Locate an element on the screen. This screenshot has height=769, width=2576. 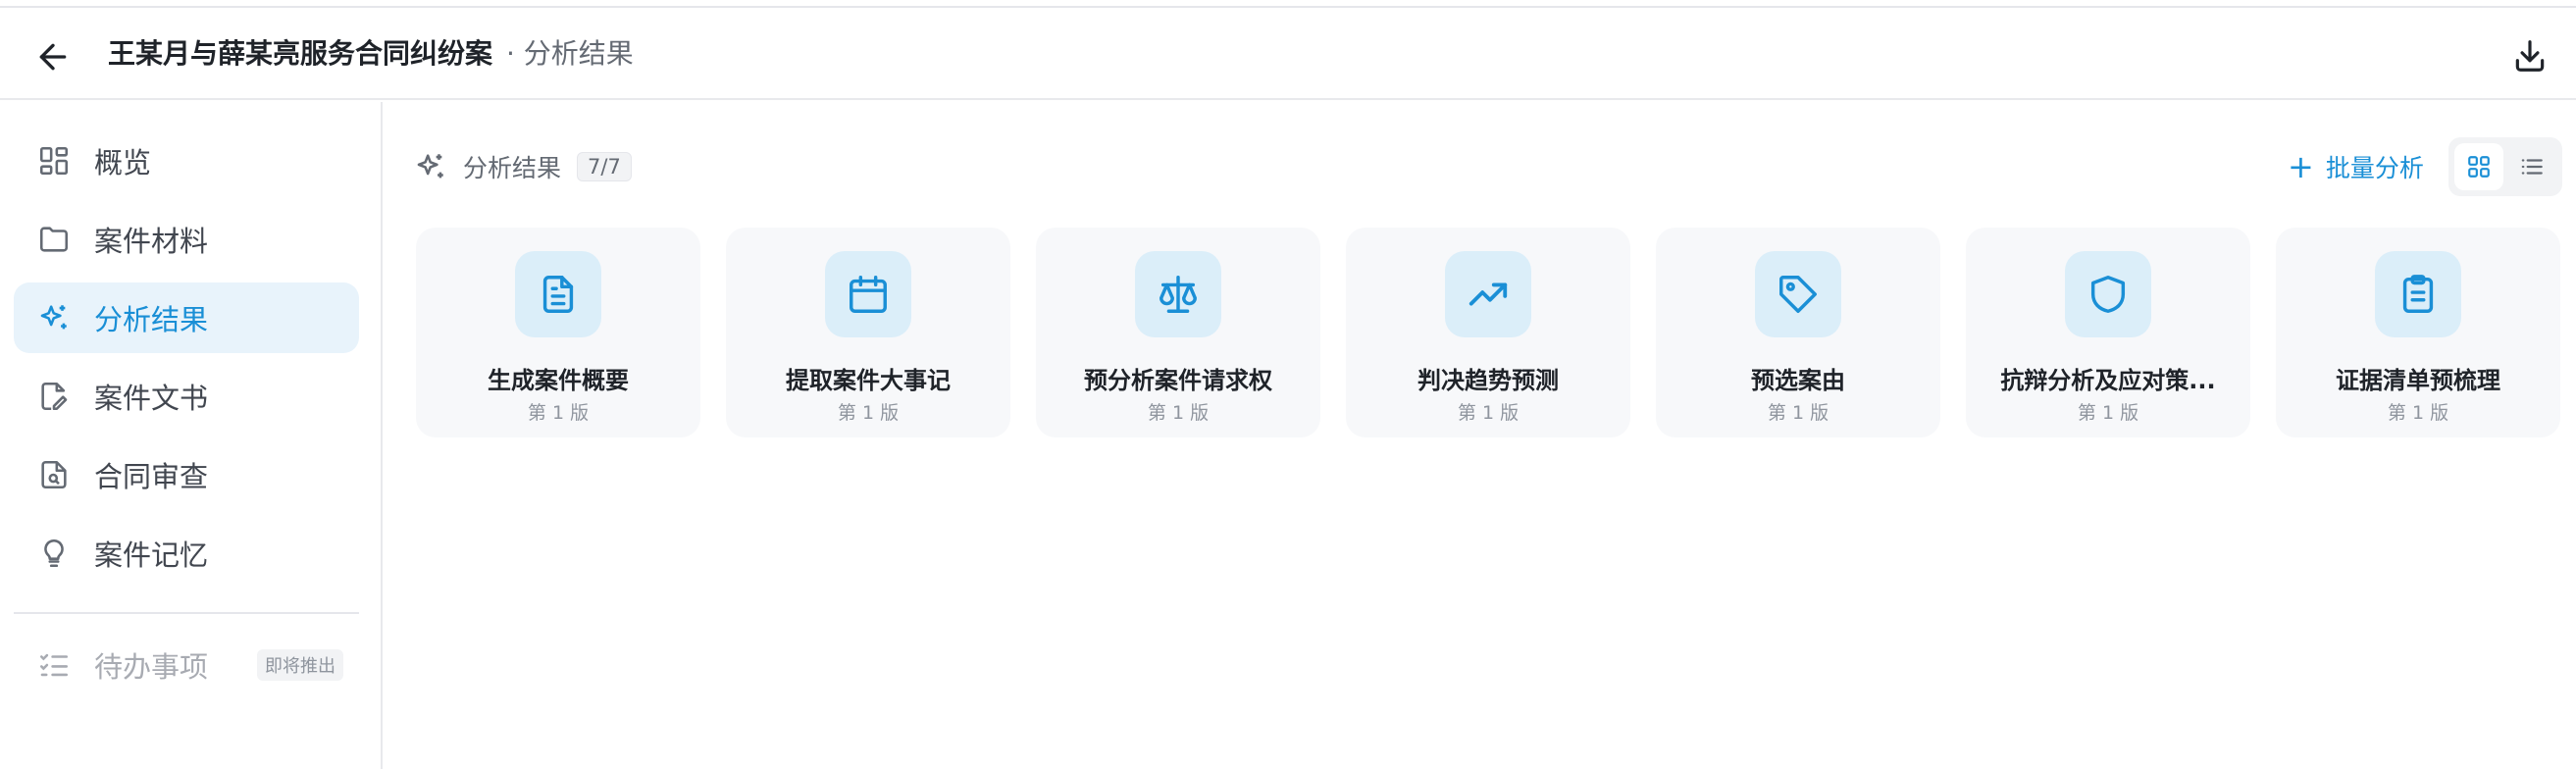
calendar-icon is located at coordinates (868, 294).